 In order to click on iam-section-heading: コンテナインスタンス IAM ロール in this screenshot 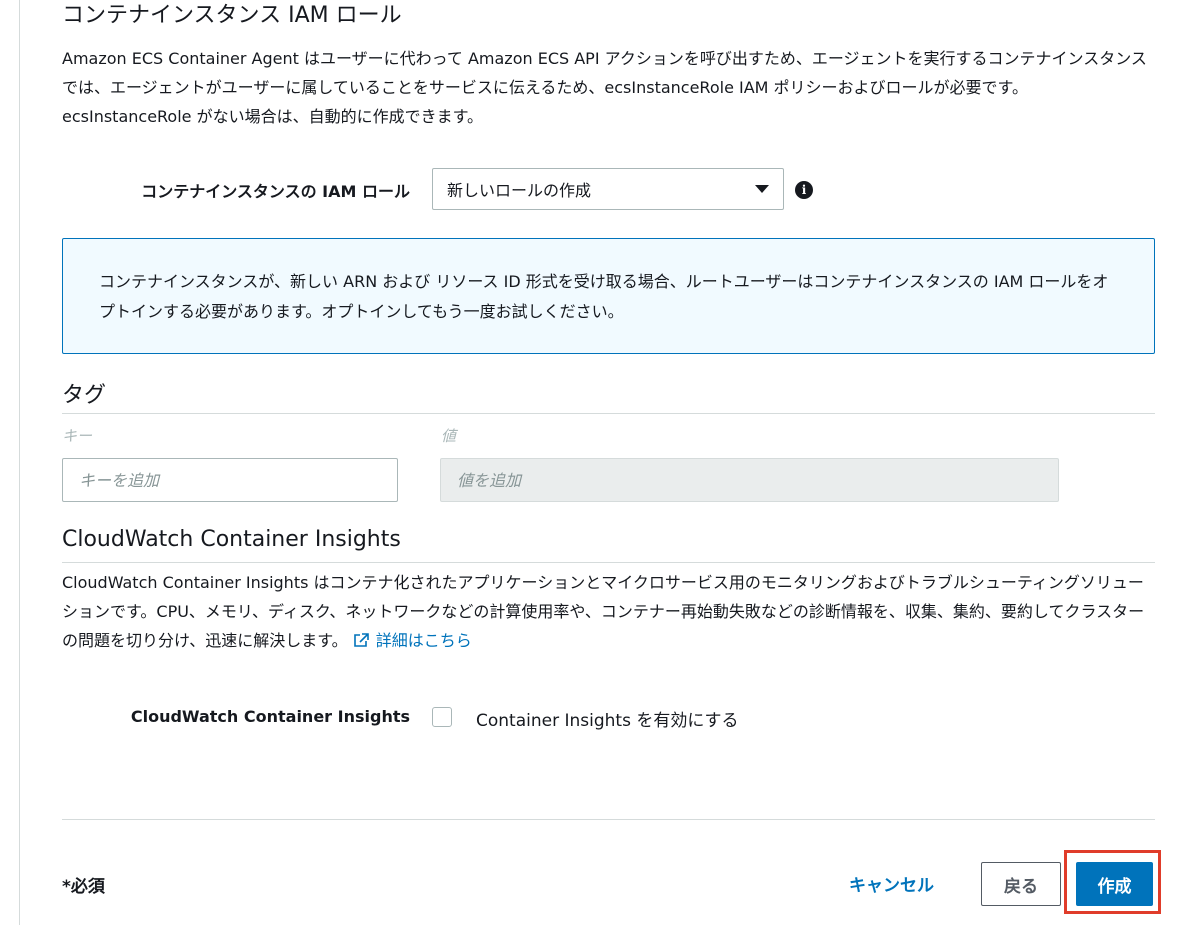, I will do `click(232, 15)`.